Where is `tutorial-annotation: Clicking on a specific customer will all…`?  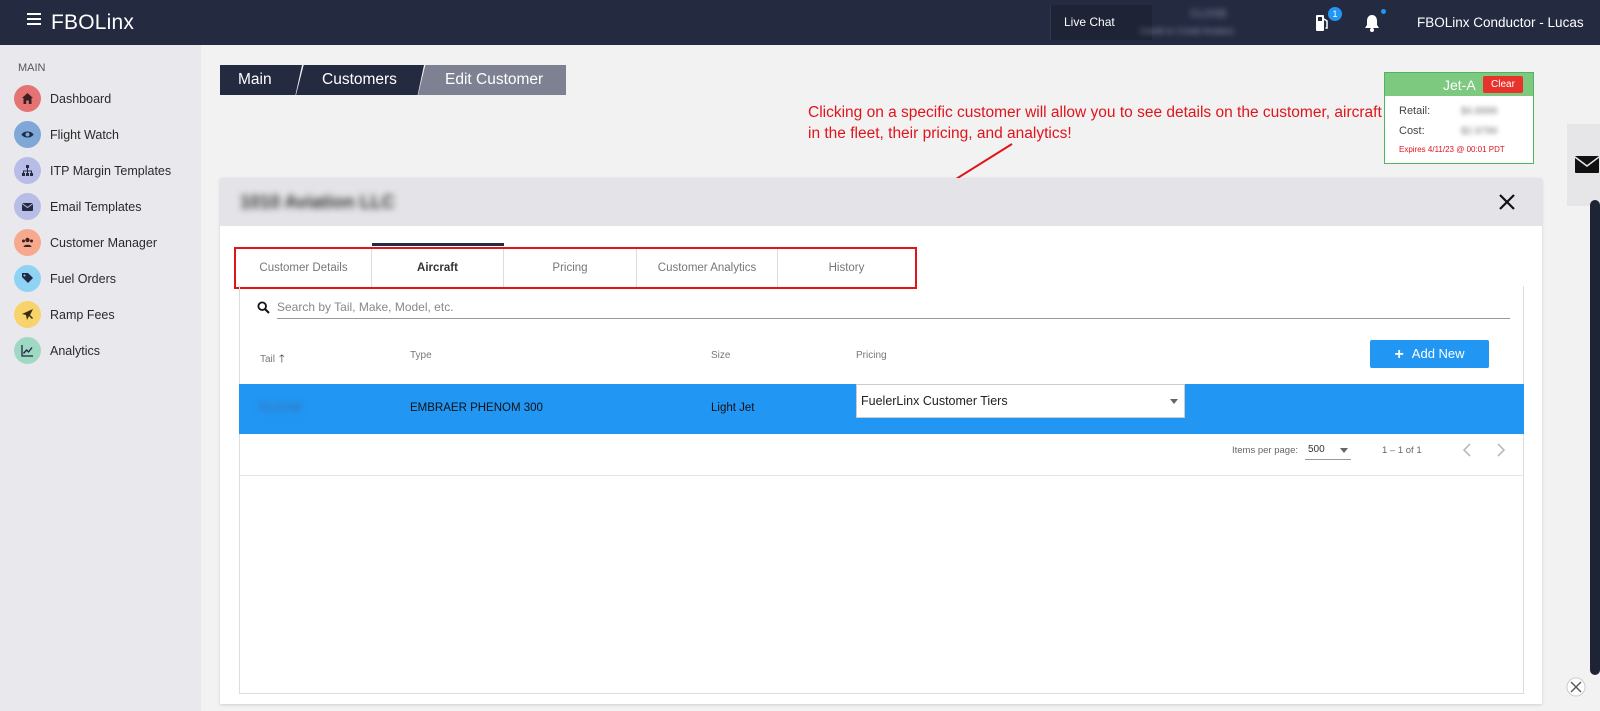 tutorial-annotation: Clicking on a specific customer will all… is located at coordinates (1095, 123).